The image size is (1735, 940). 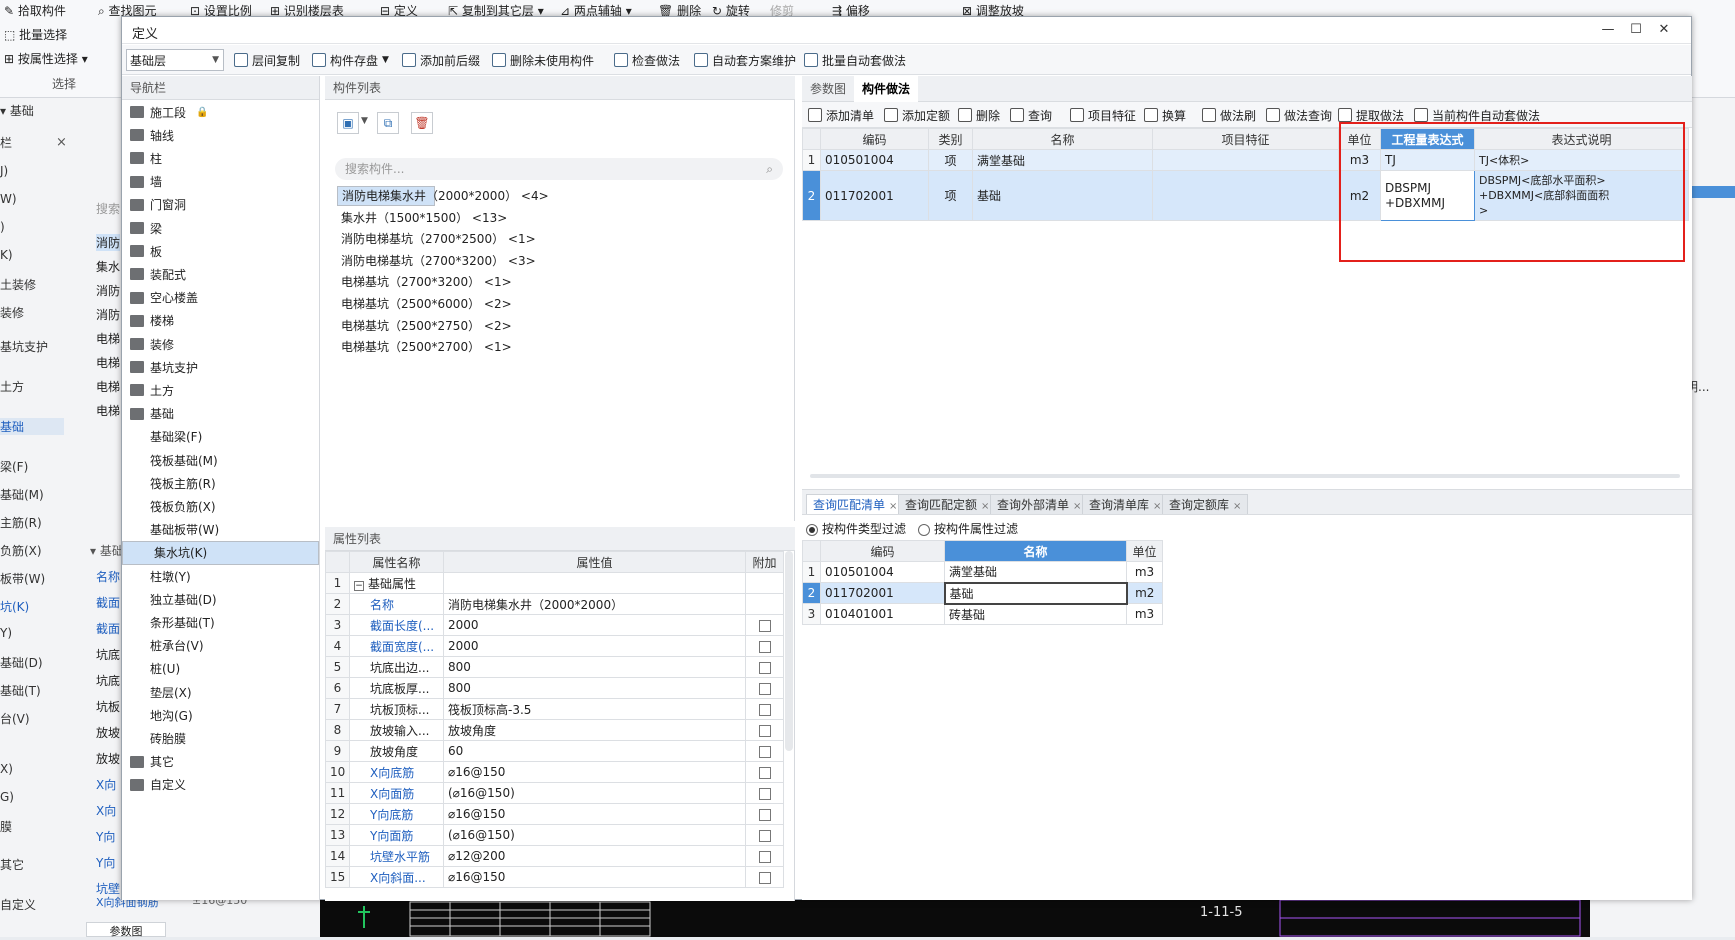 What do you see at coordinates (46, 58) in the screenshot?
I see `select-by-attr-button: ⊞ 按属性选择 ▾` at bounding box center [46, 58].